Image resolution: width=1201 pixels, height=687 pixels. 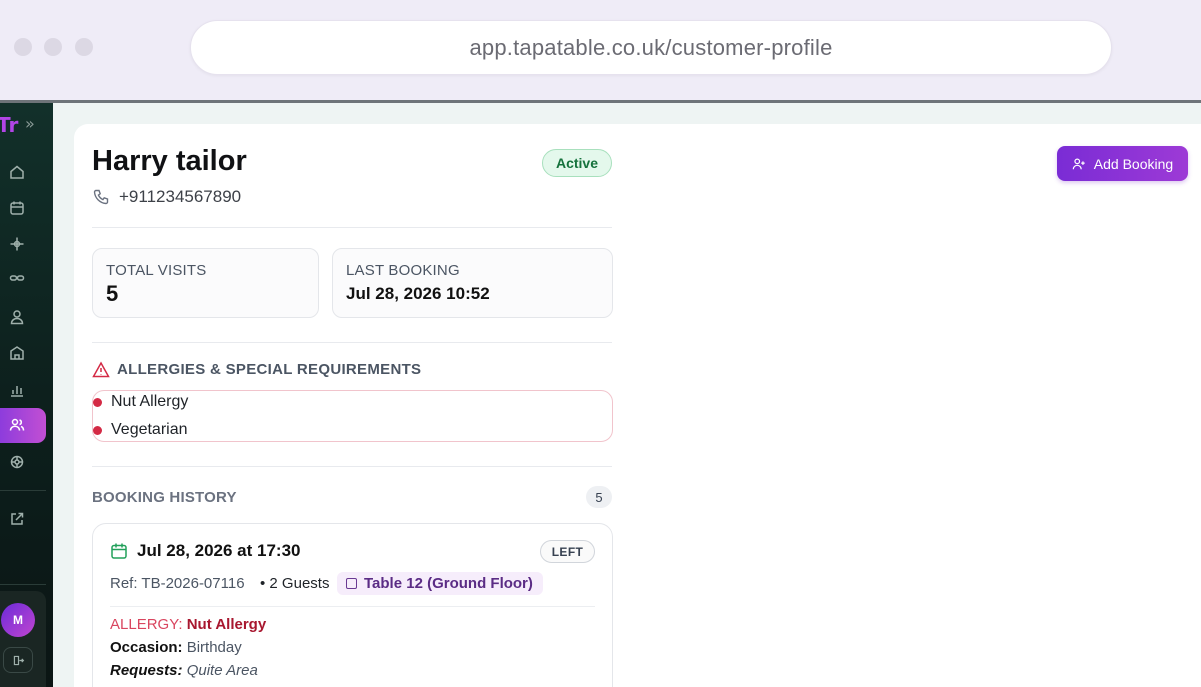 What do you see at coordinates (599, 497) in the screenshot?
I see `booking-count-badge: 5` at bounding box center [599, 497].